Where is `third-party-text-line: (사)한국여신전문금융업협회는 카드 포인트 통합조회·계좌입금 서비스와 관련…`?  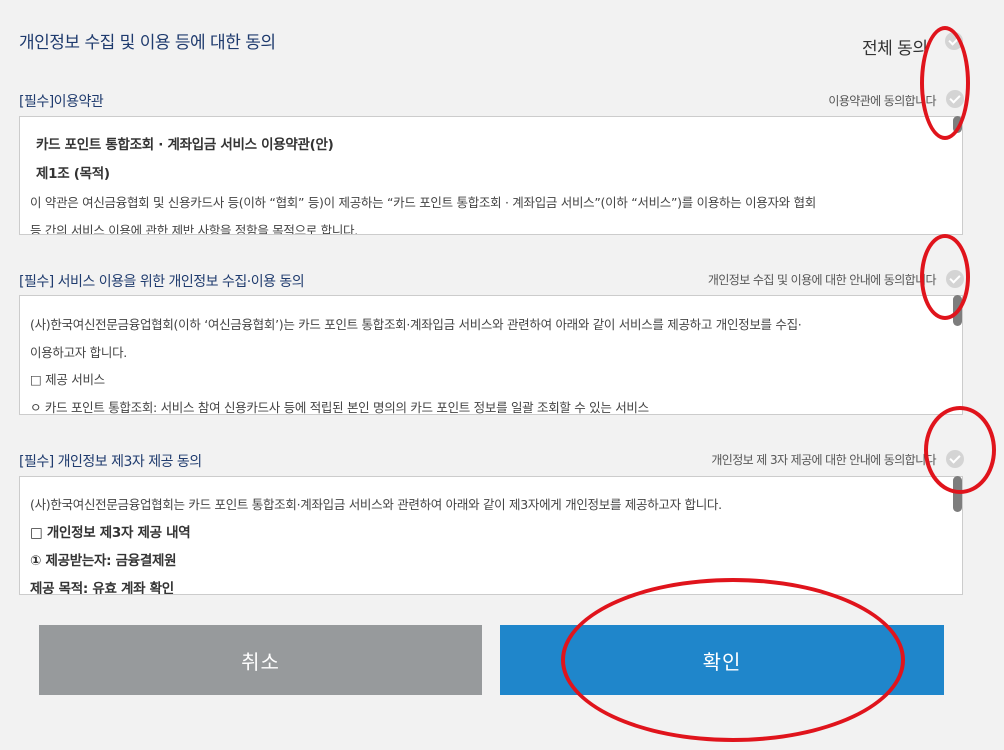
third-party-text-line: (사)한국여신전문금융업협회는 카드 포인트 통합조회·계좌입금 서비스와 관련… is located at coordinates (376, 504).